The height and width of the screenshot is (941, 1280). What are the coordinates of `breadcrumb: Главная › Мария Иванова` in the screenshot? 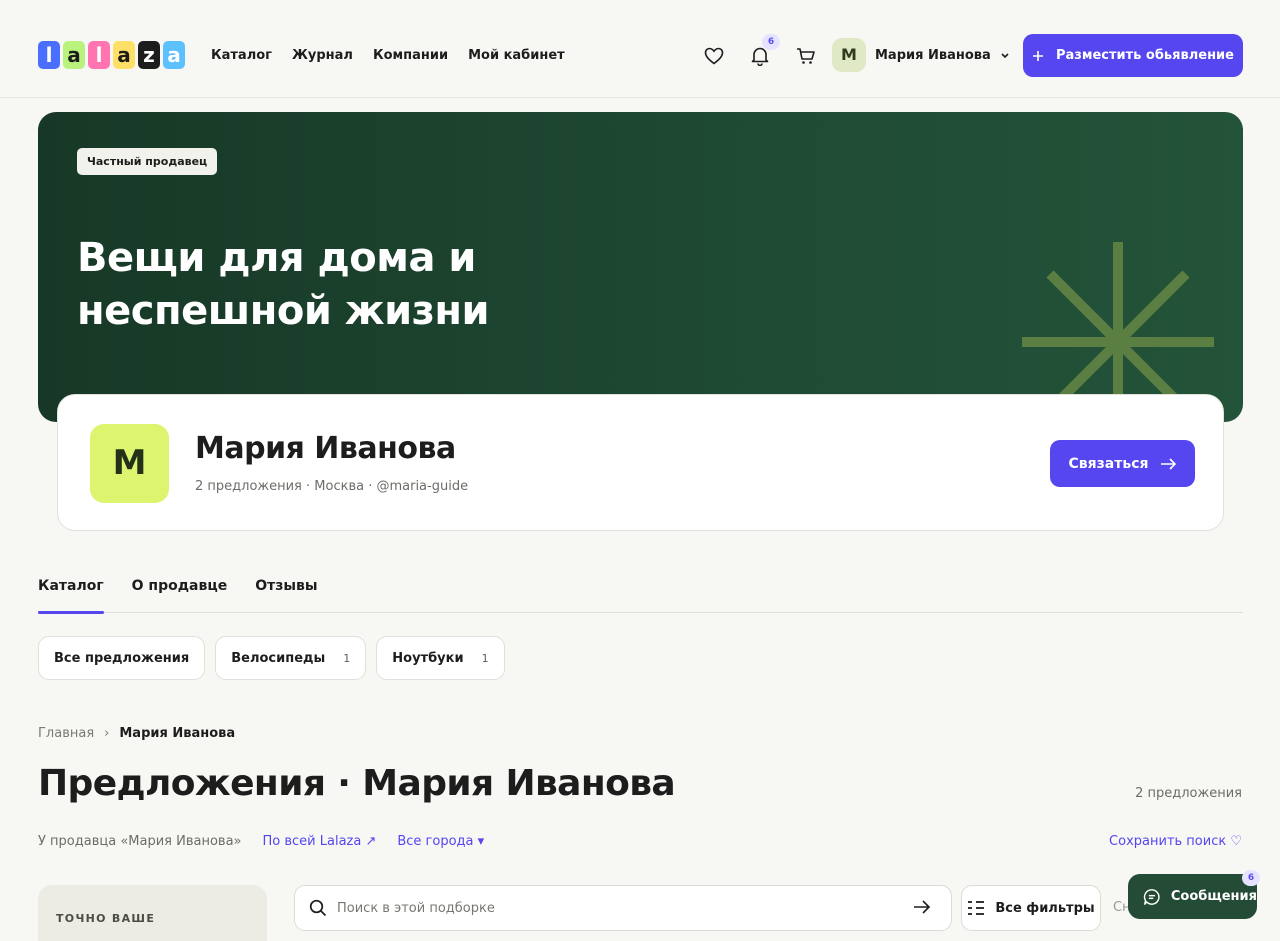 It's located at (136, 733).